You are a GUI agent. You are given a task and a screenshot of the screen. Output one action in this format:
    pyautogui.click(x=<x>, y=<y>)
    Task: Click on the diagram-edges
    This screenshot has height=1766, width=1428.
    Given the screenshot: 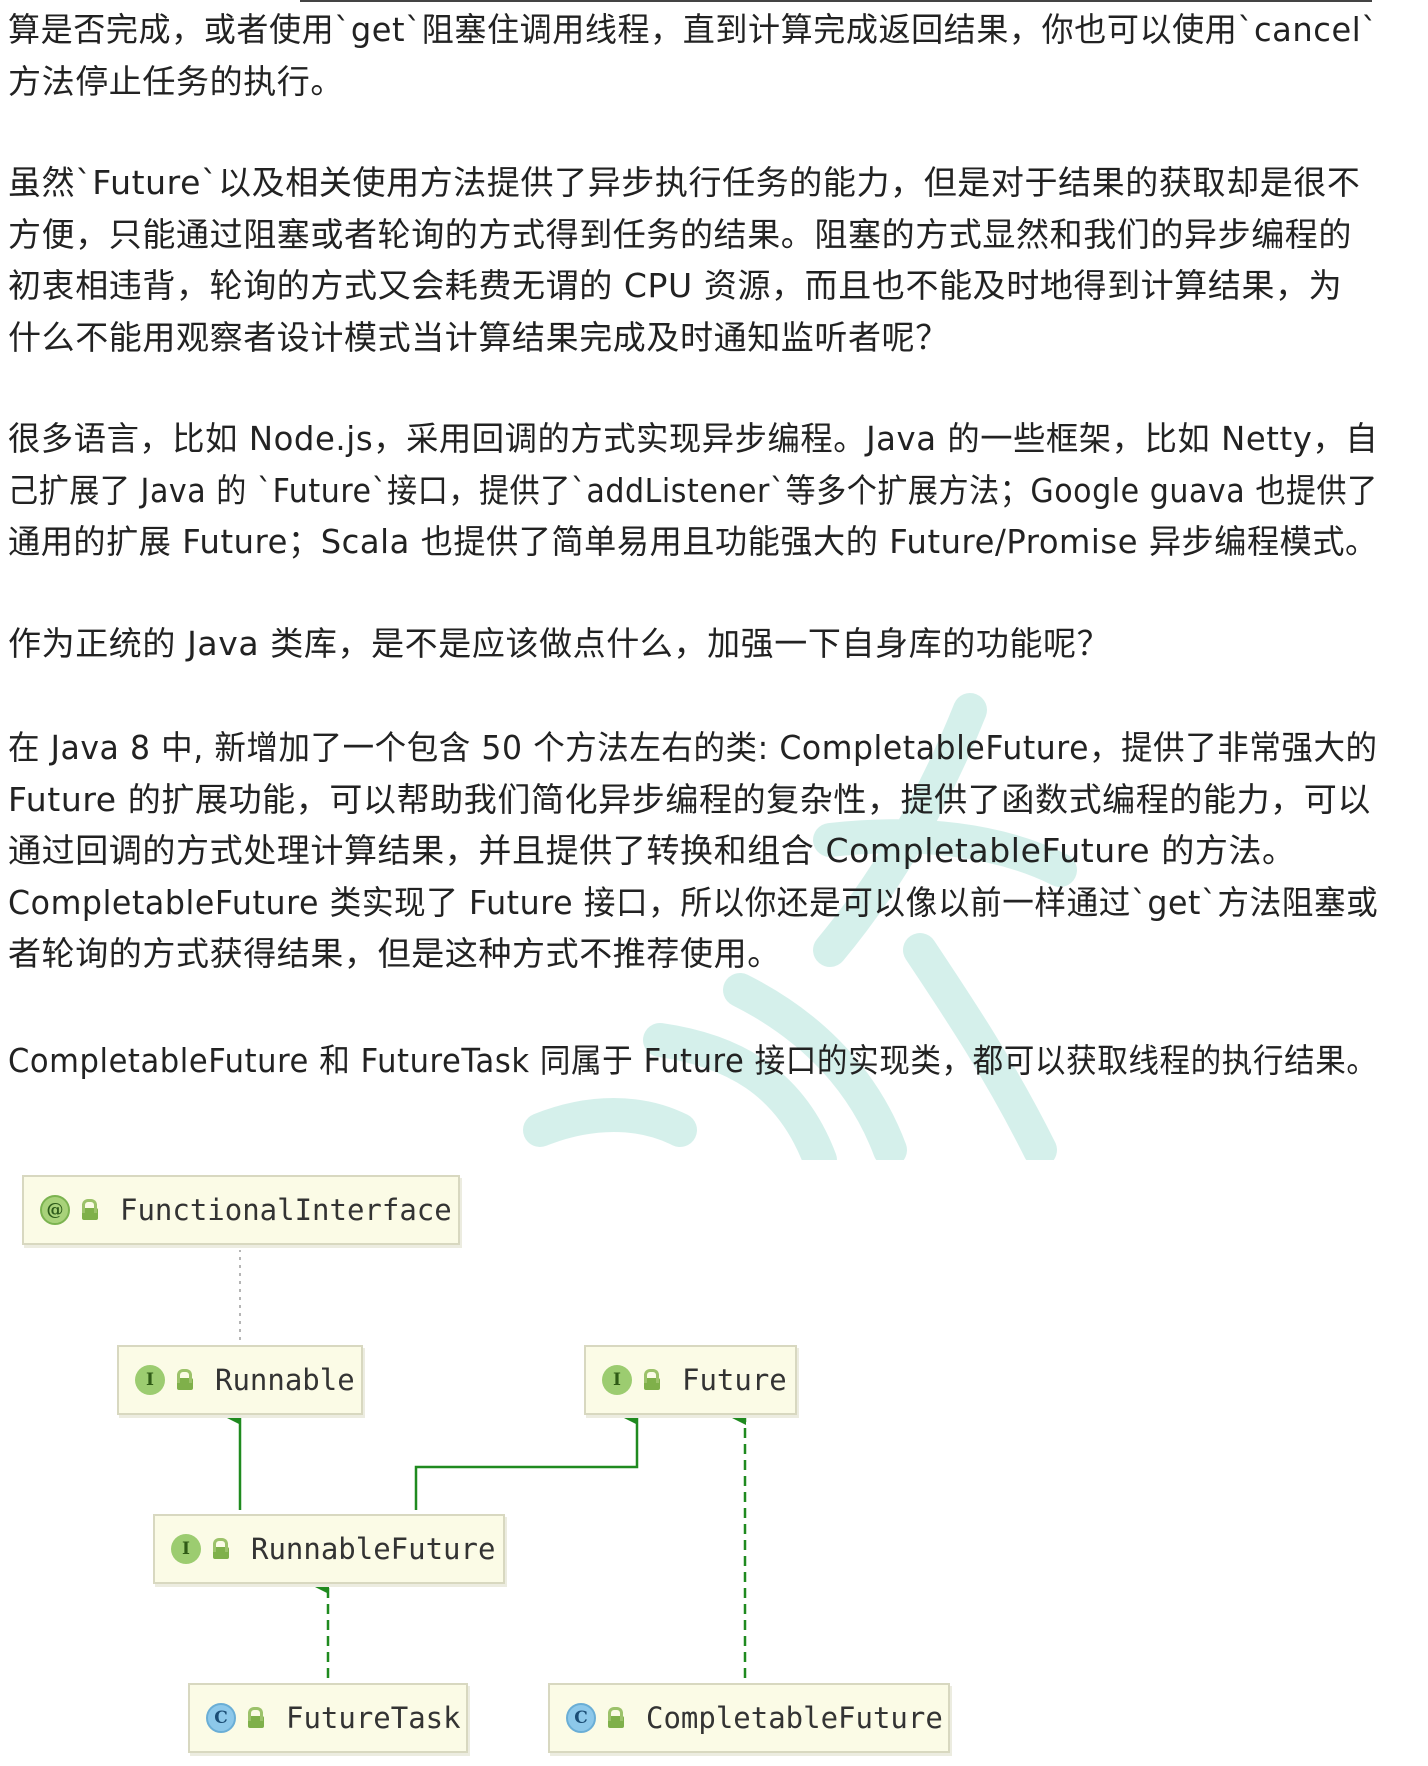 What is the action you would take?
    pyautogui.click(x=487, y=1464)
    